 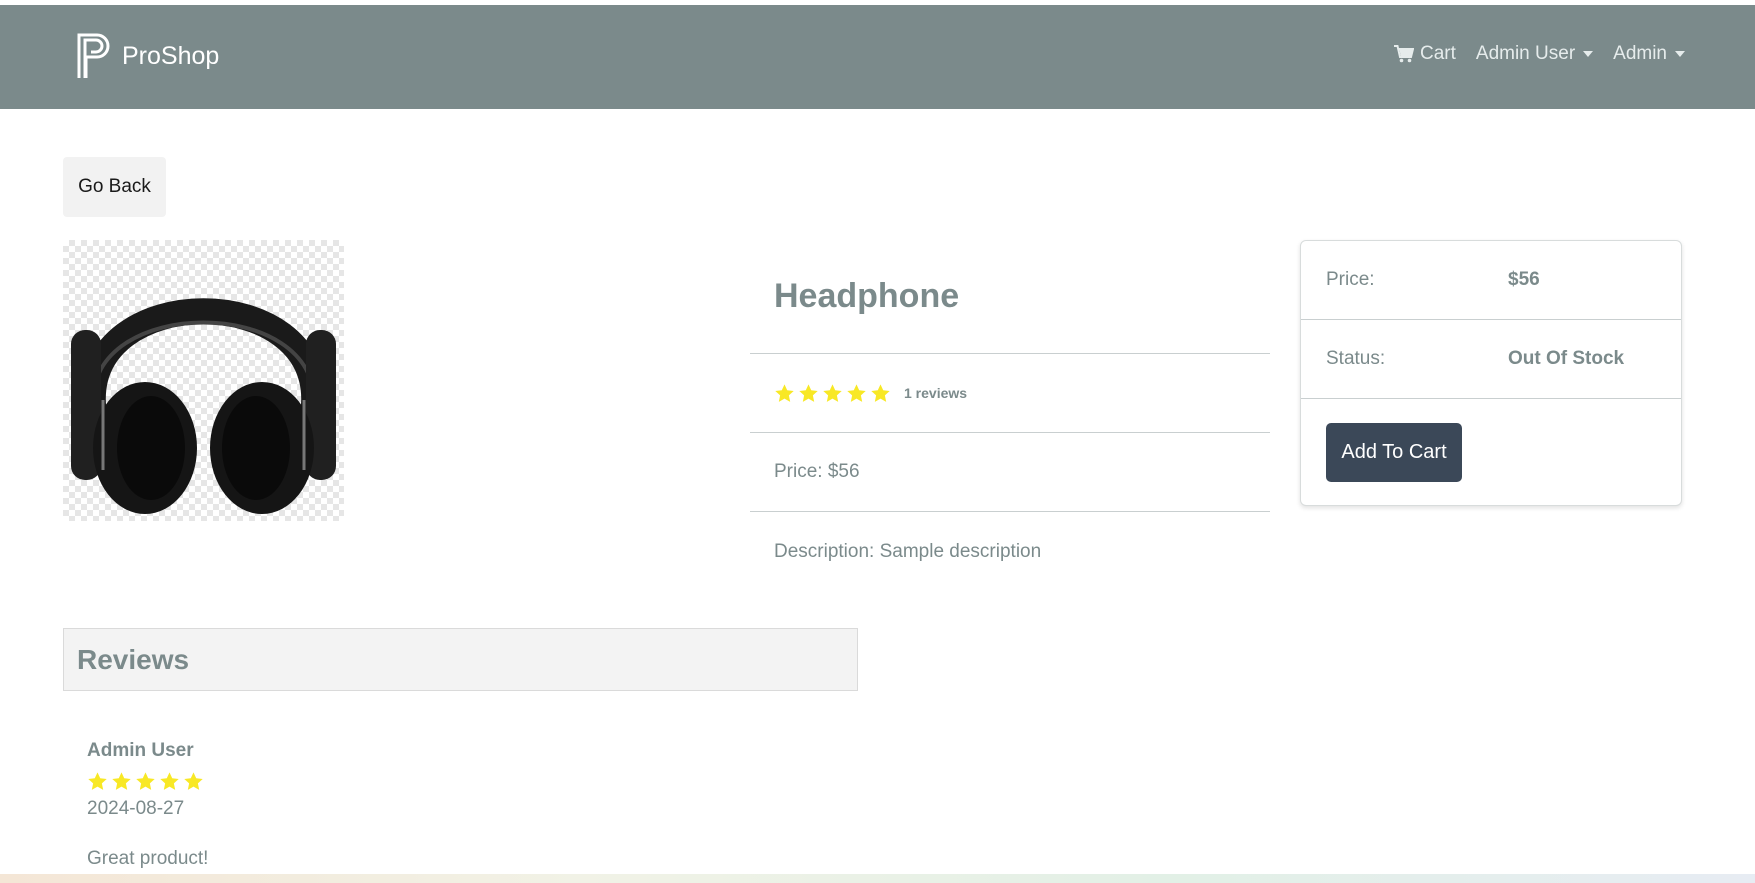 What do you see at coordinates (460, 659) in the screenshot?
I see `reviews-header: Reviews` at bounding box center [460, 659].